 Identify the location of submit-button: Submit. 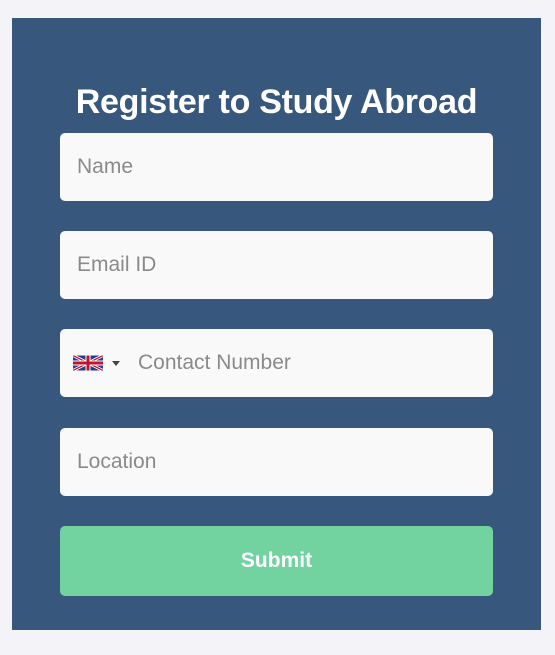
(276, 561).